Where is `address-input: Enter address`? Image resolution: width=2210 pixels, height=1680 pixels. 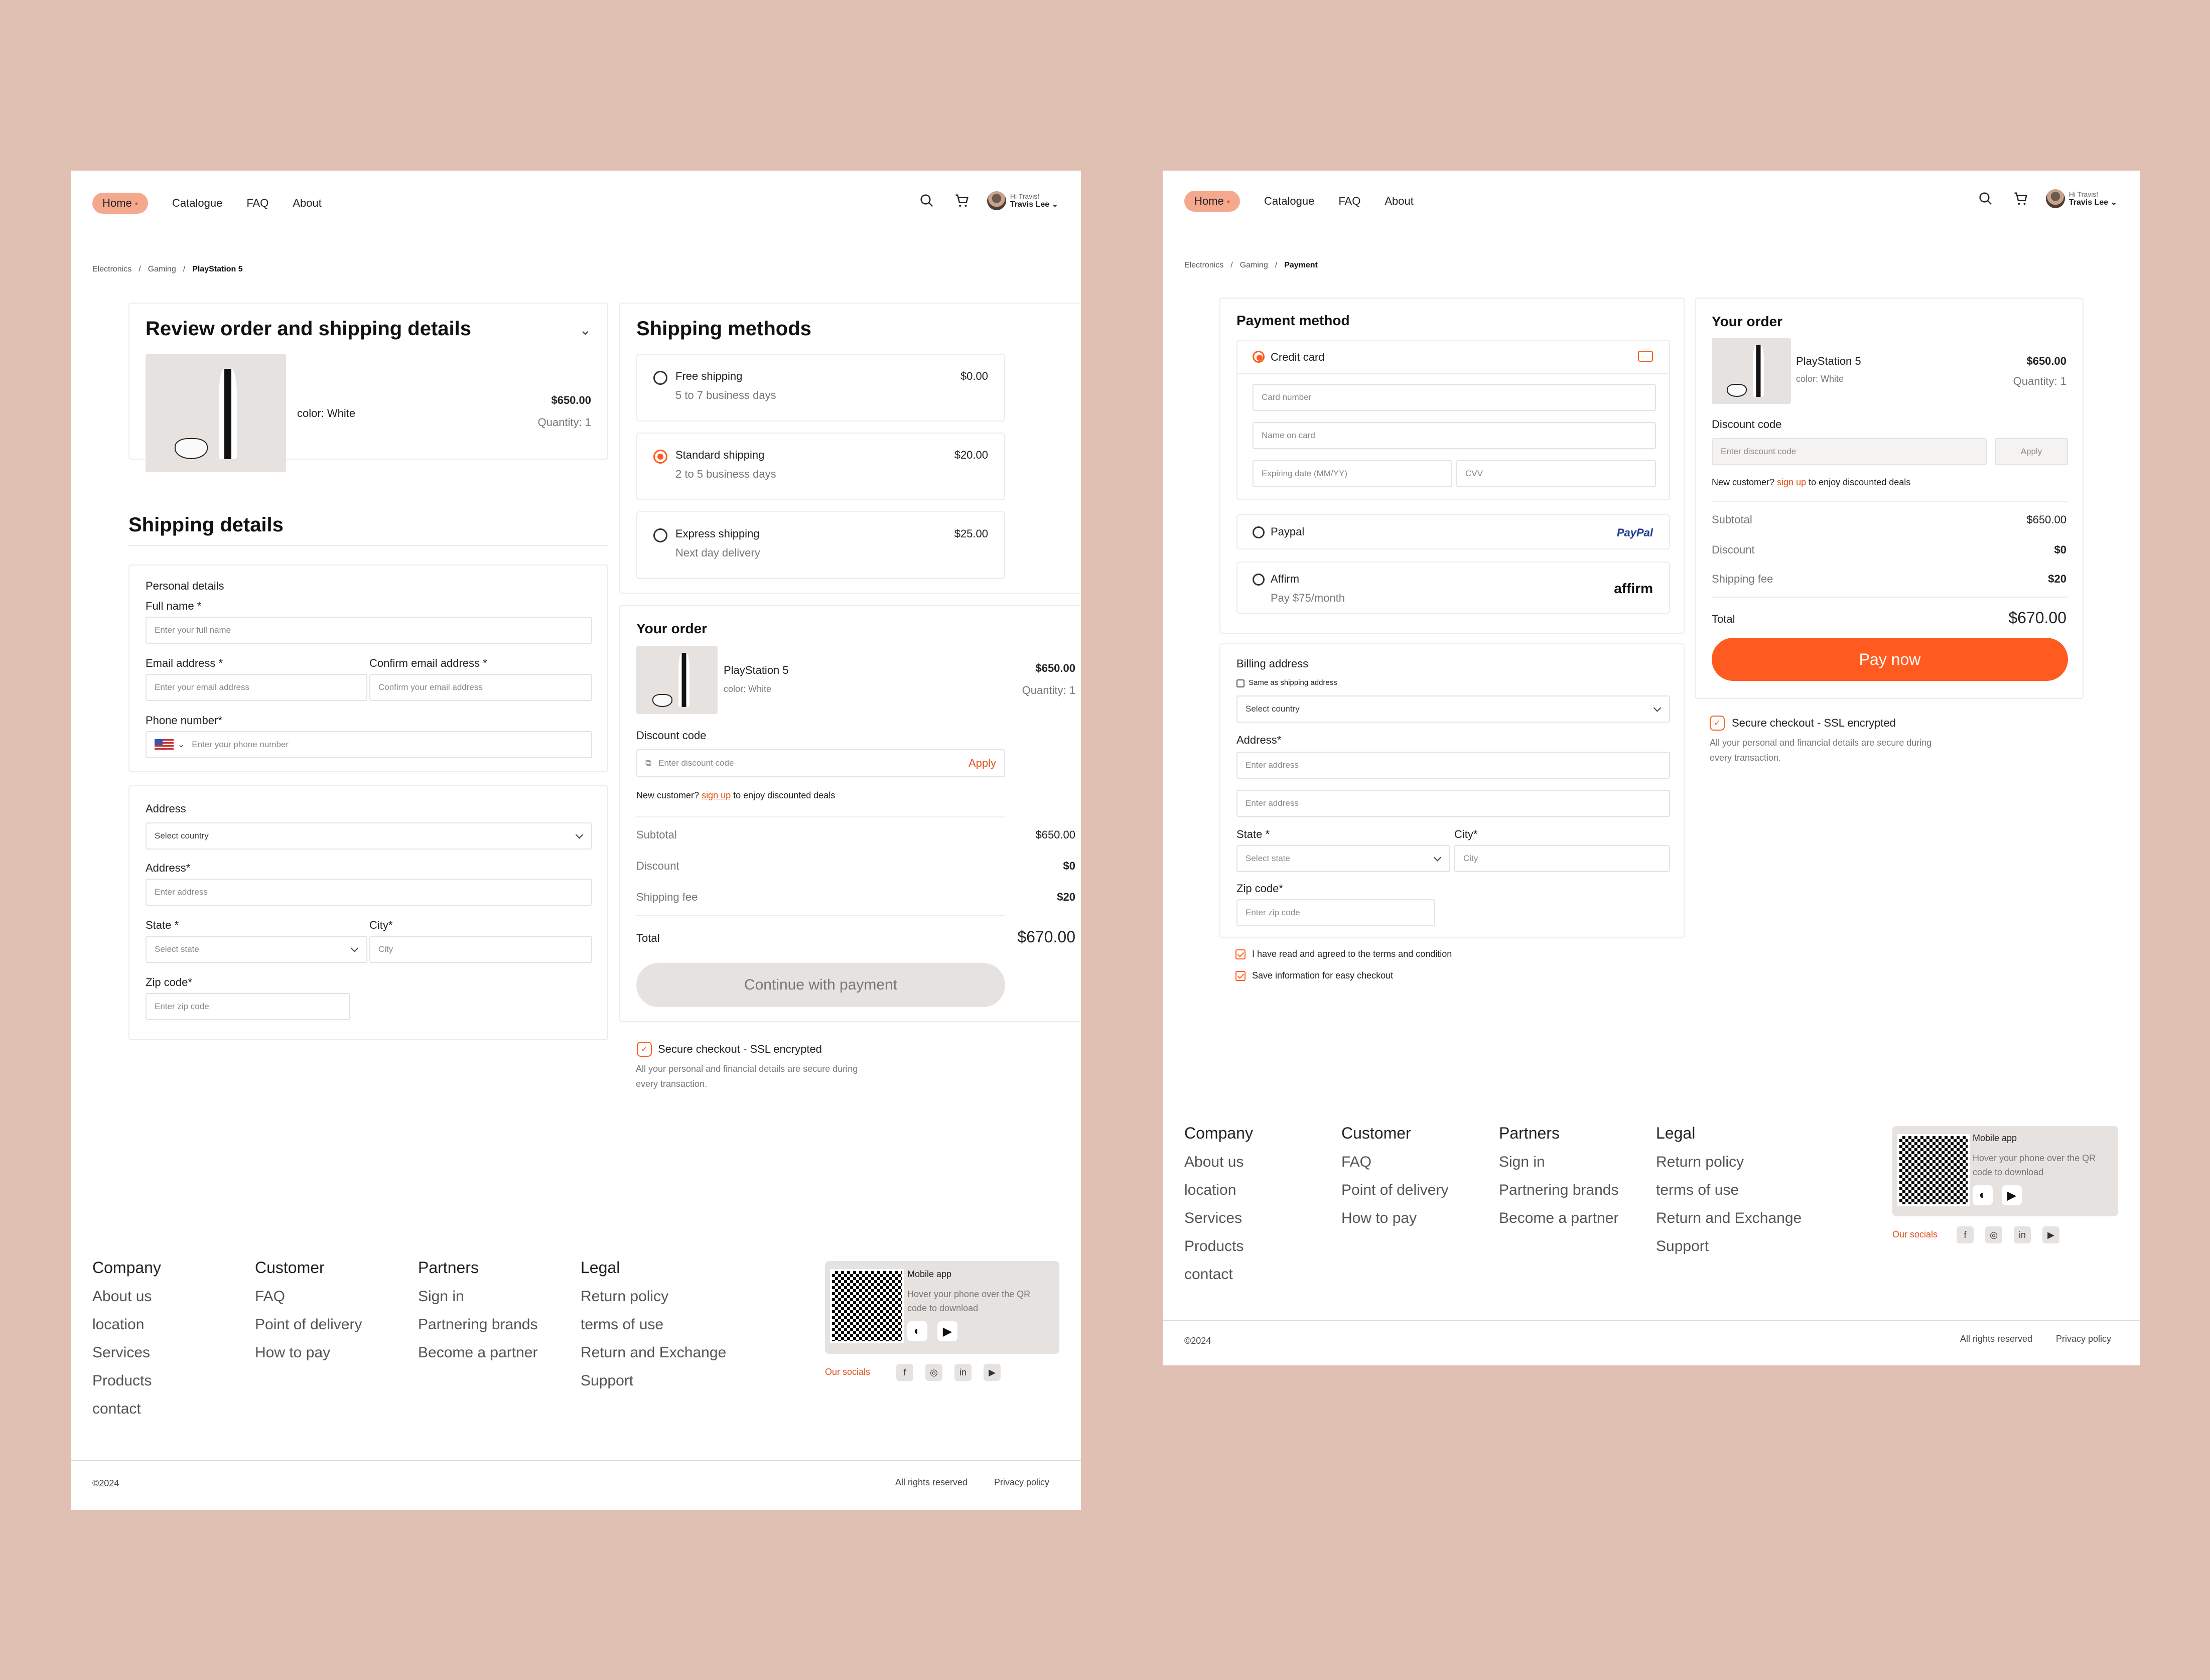 address-input: Enter address is located at coordinates (369, 892).